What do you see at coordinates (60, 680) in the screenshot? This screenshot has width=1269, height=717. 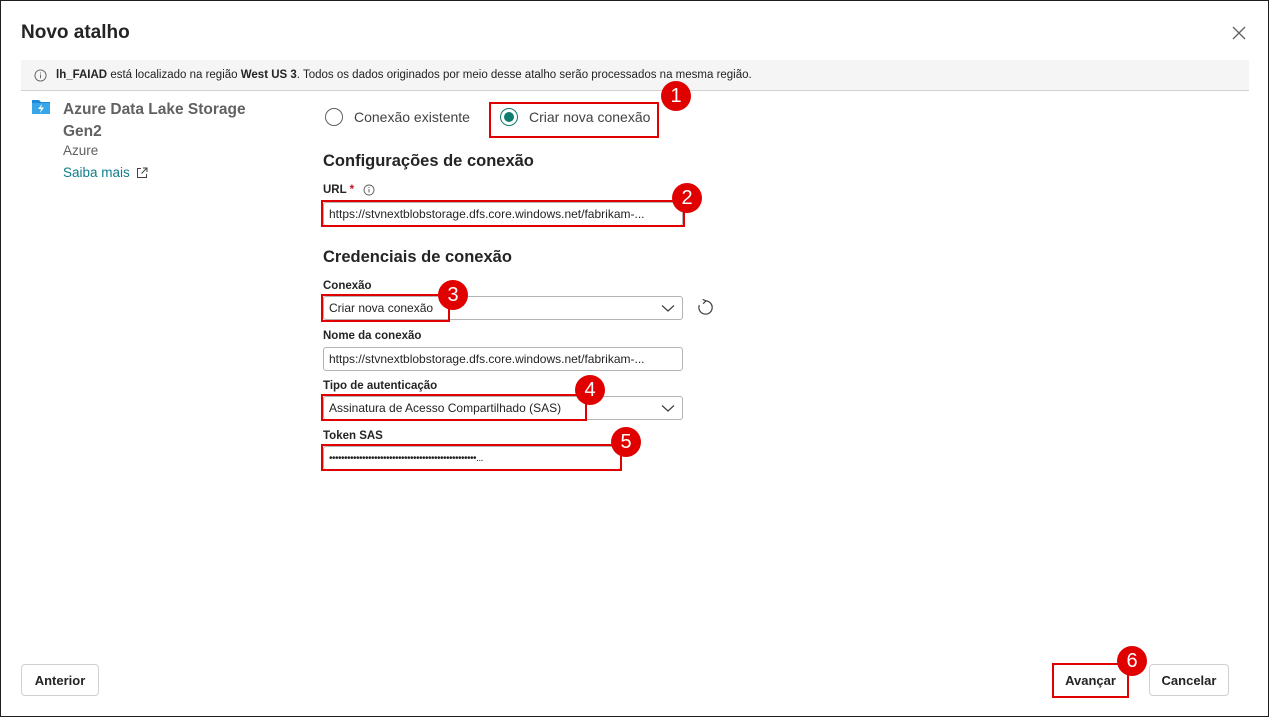 I see `back-button: Anterior` at bounding box center [60, 680].